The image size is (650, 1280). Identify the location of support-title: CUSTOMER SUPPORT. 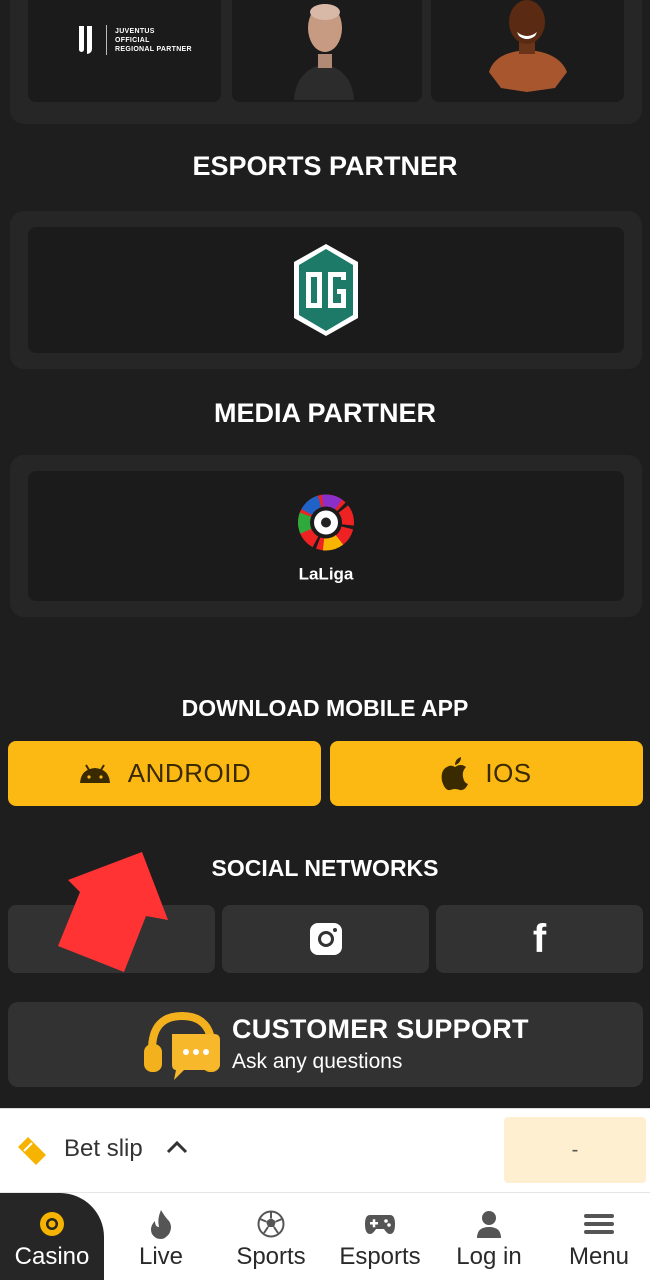
(380, 1029).